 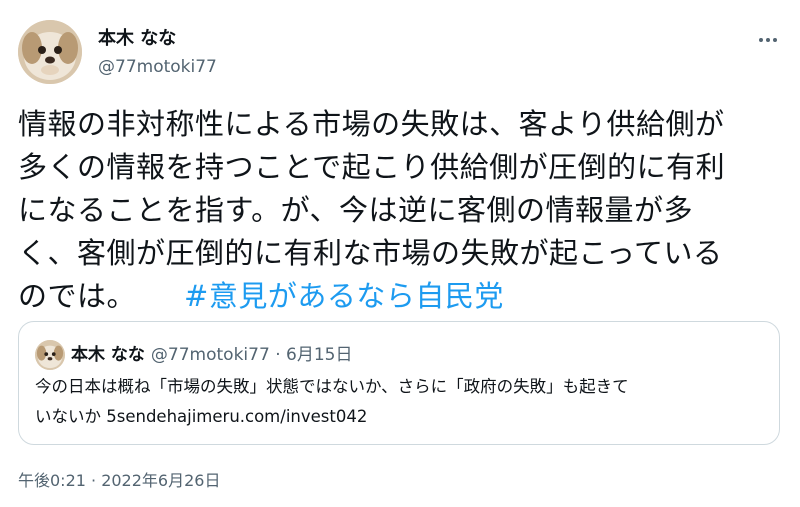 I want to click on hashtag-link: #意見があるなら自民党, so click(x=344, y=296).